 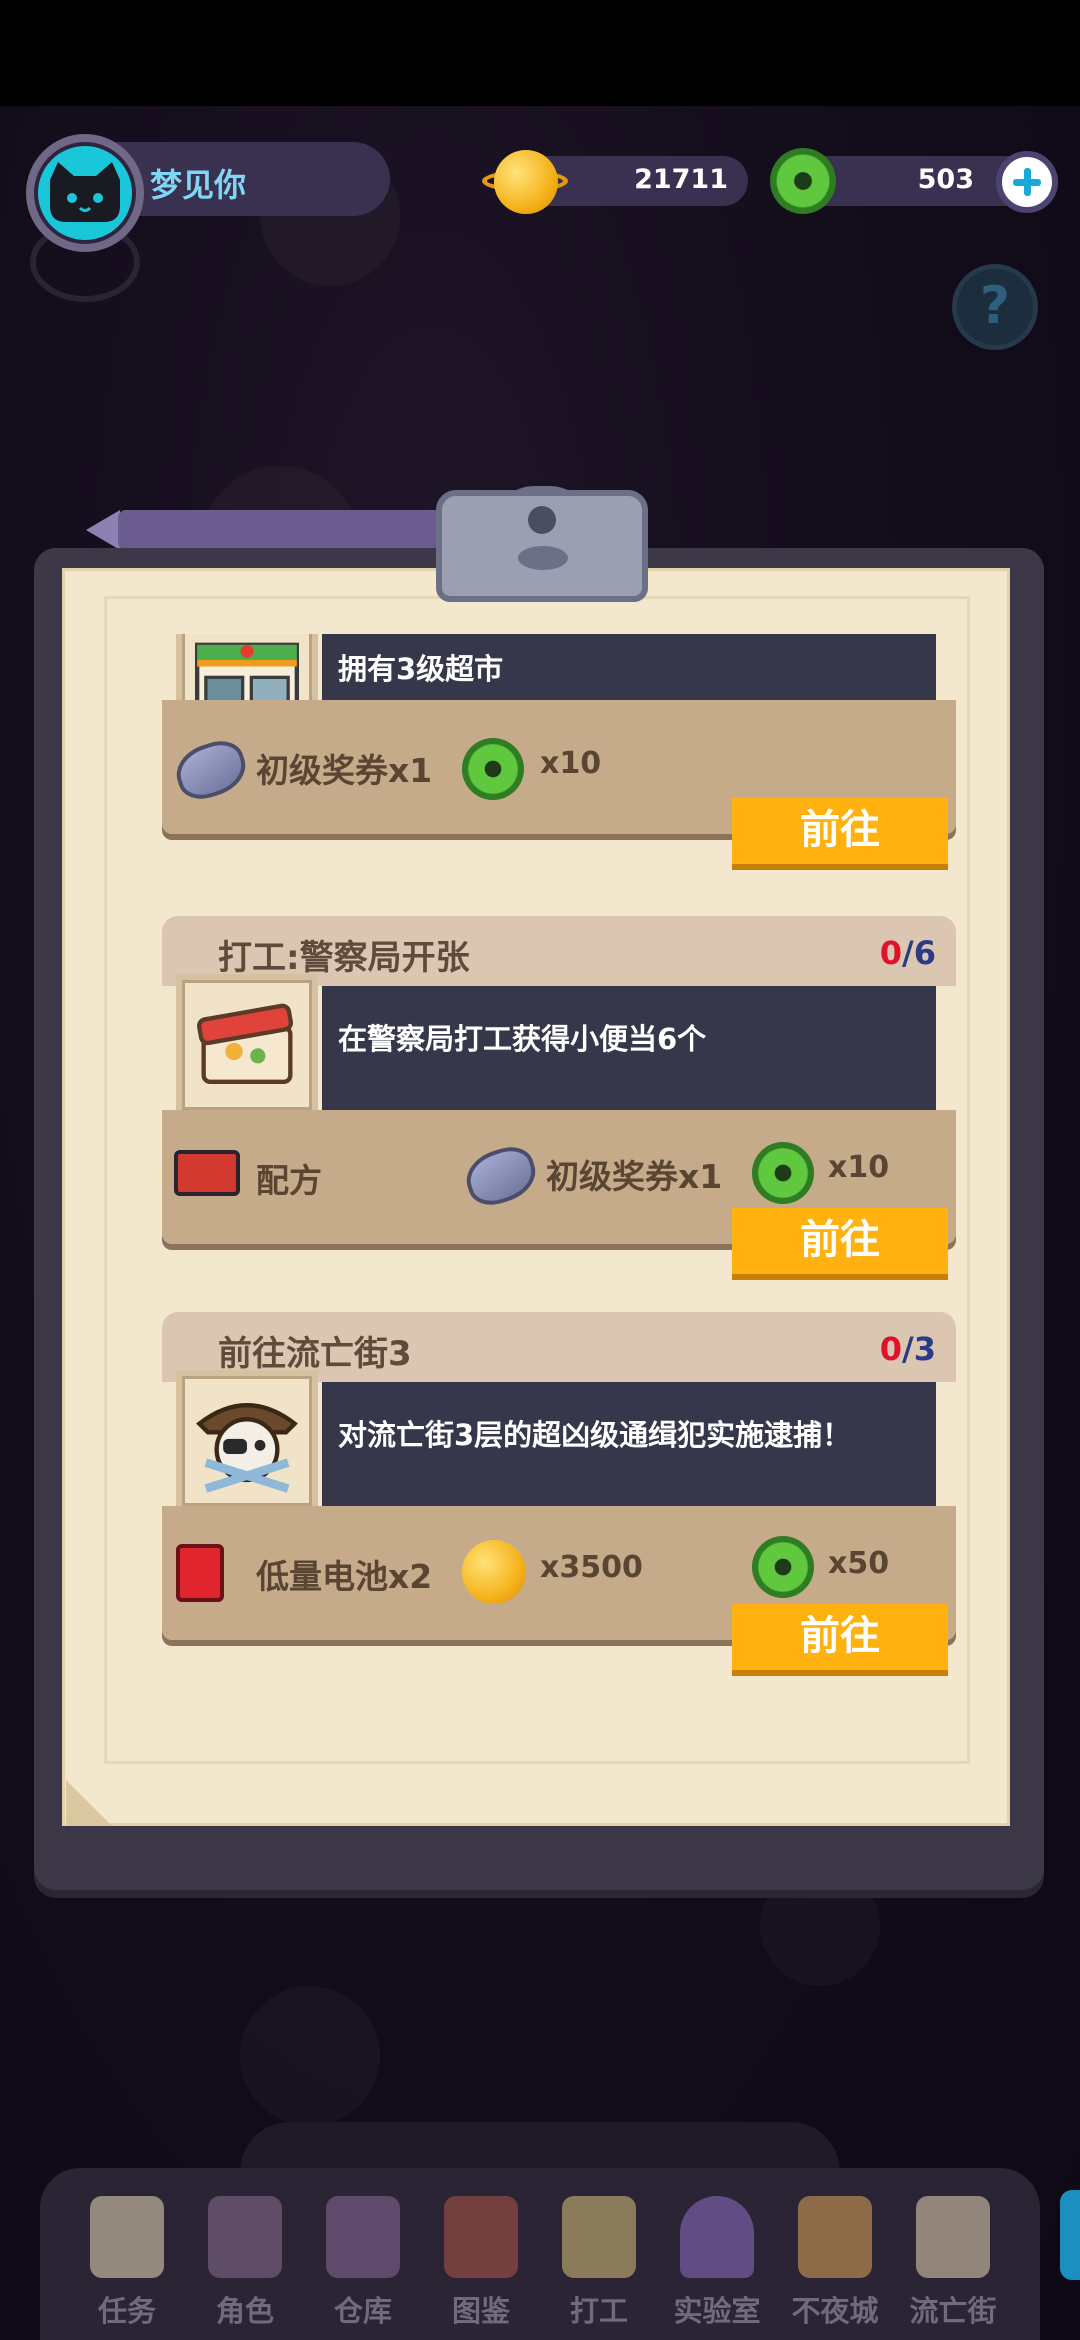 What do you see at coordinates (543, 558) in the screenshot?
I see `fish-emblem-icon` at bounding box center [543, 558].